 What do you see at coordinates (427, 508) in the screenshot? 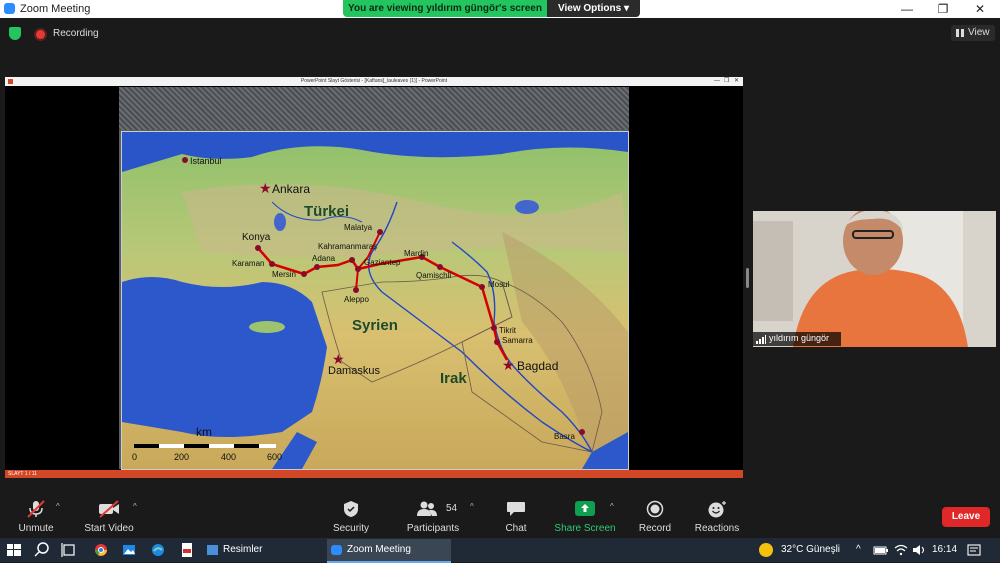
I see `participants-icon` at bounding box center [427, 508].